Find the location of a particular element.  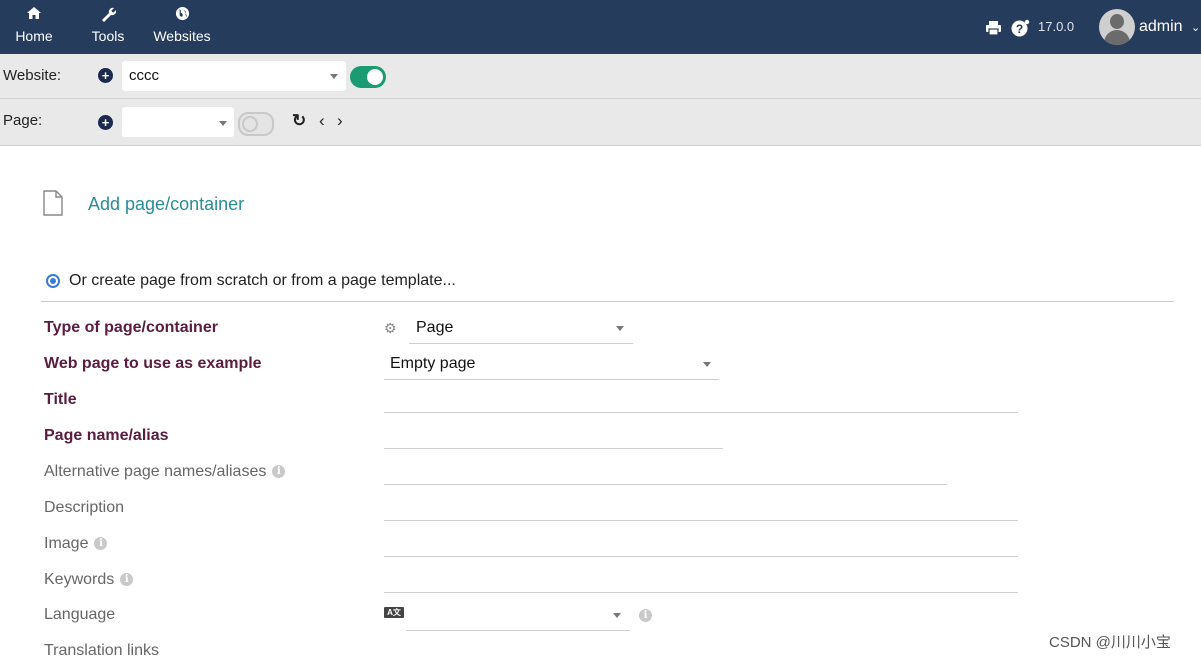

version-label: 17.0.0 is located at coordinates (1056, 26).